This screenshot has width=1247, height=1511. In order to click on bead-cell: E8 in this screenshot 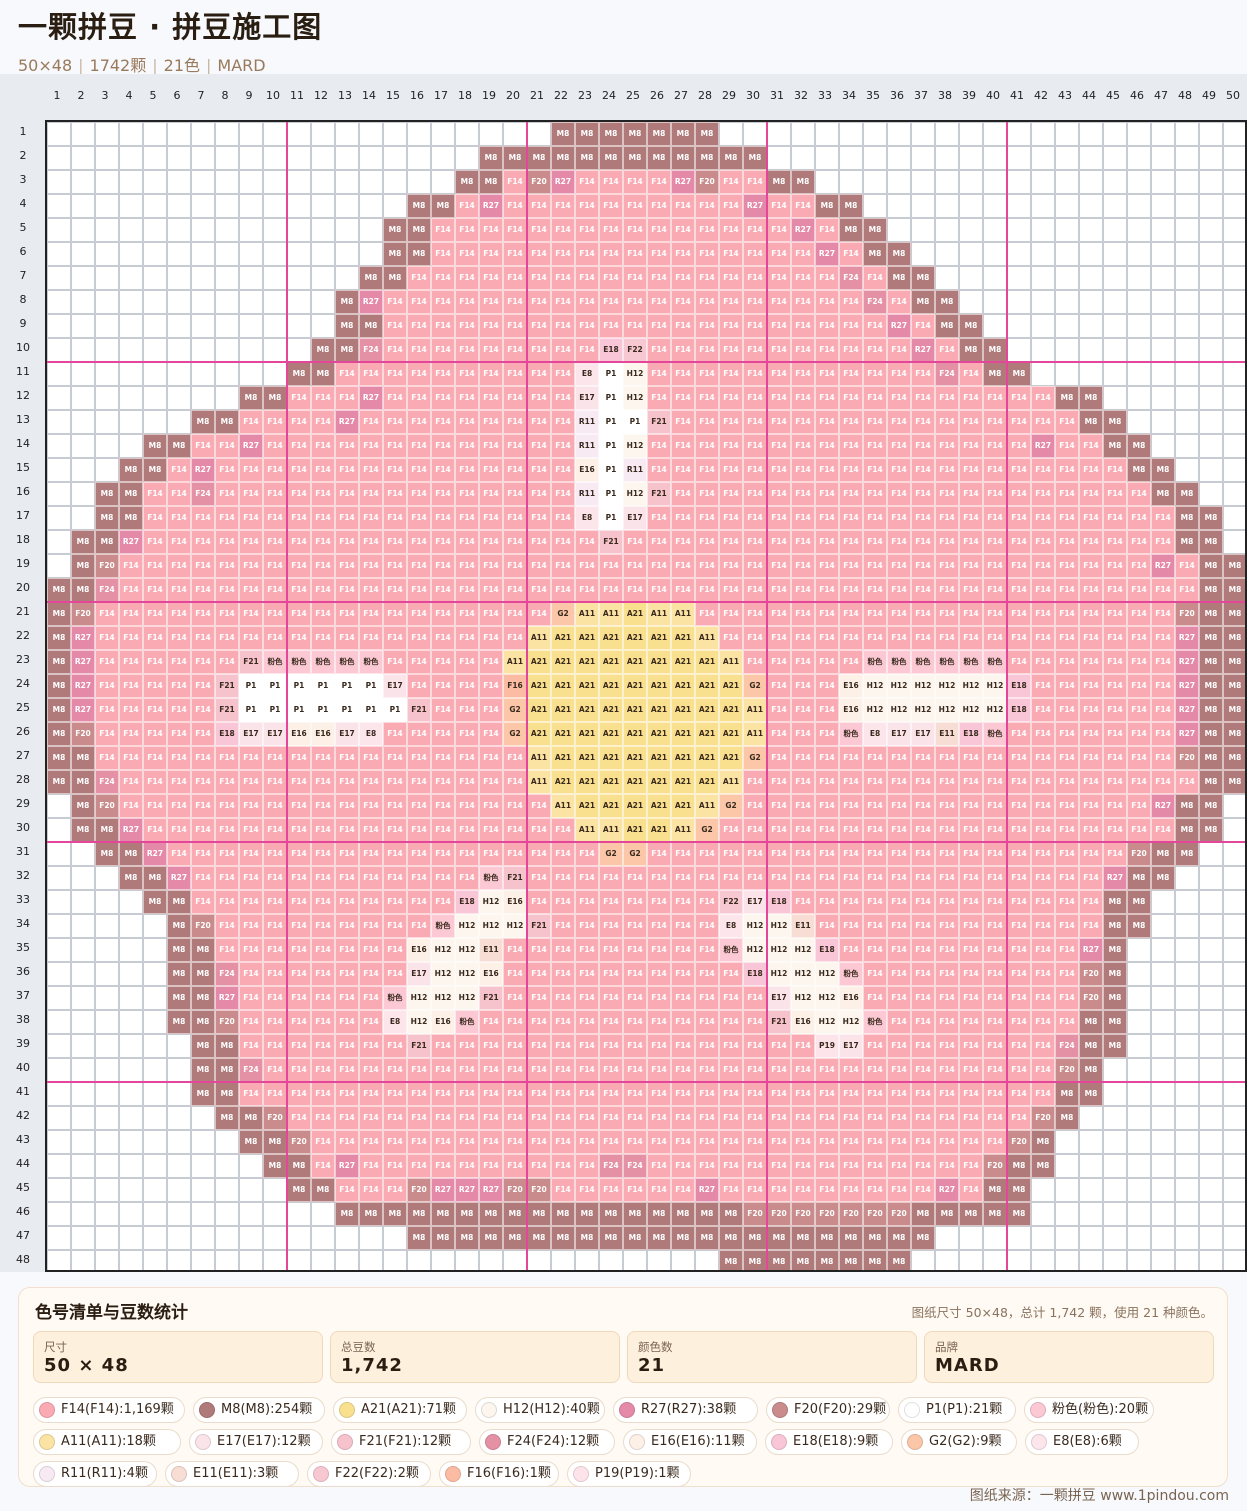, I will do `click(587, 374)`.